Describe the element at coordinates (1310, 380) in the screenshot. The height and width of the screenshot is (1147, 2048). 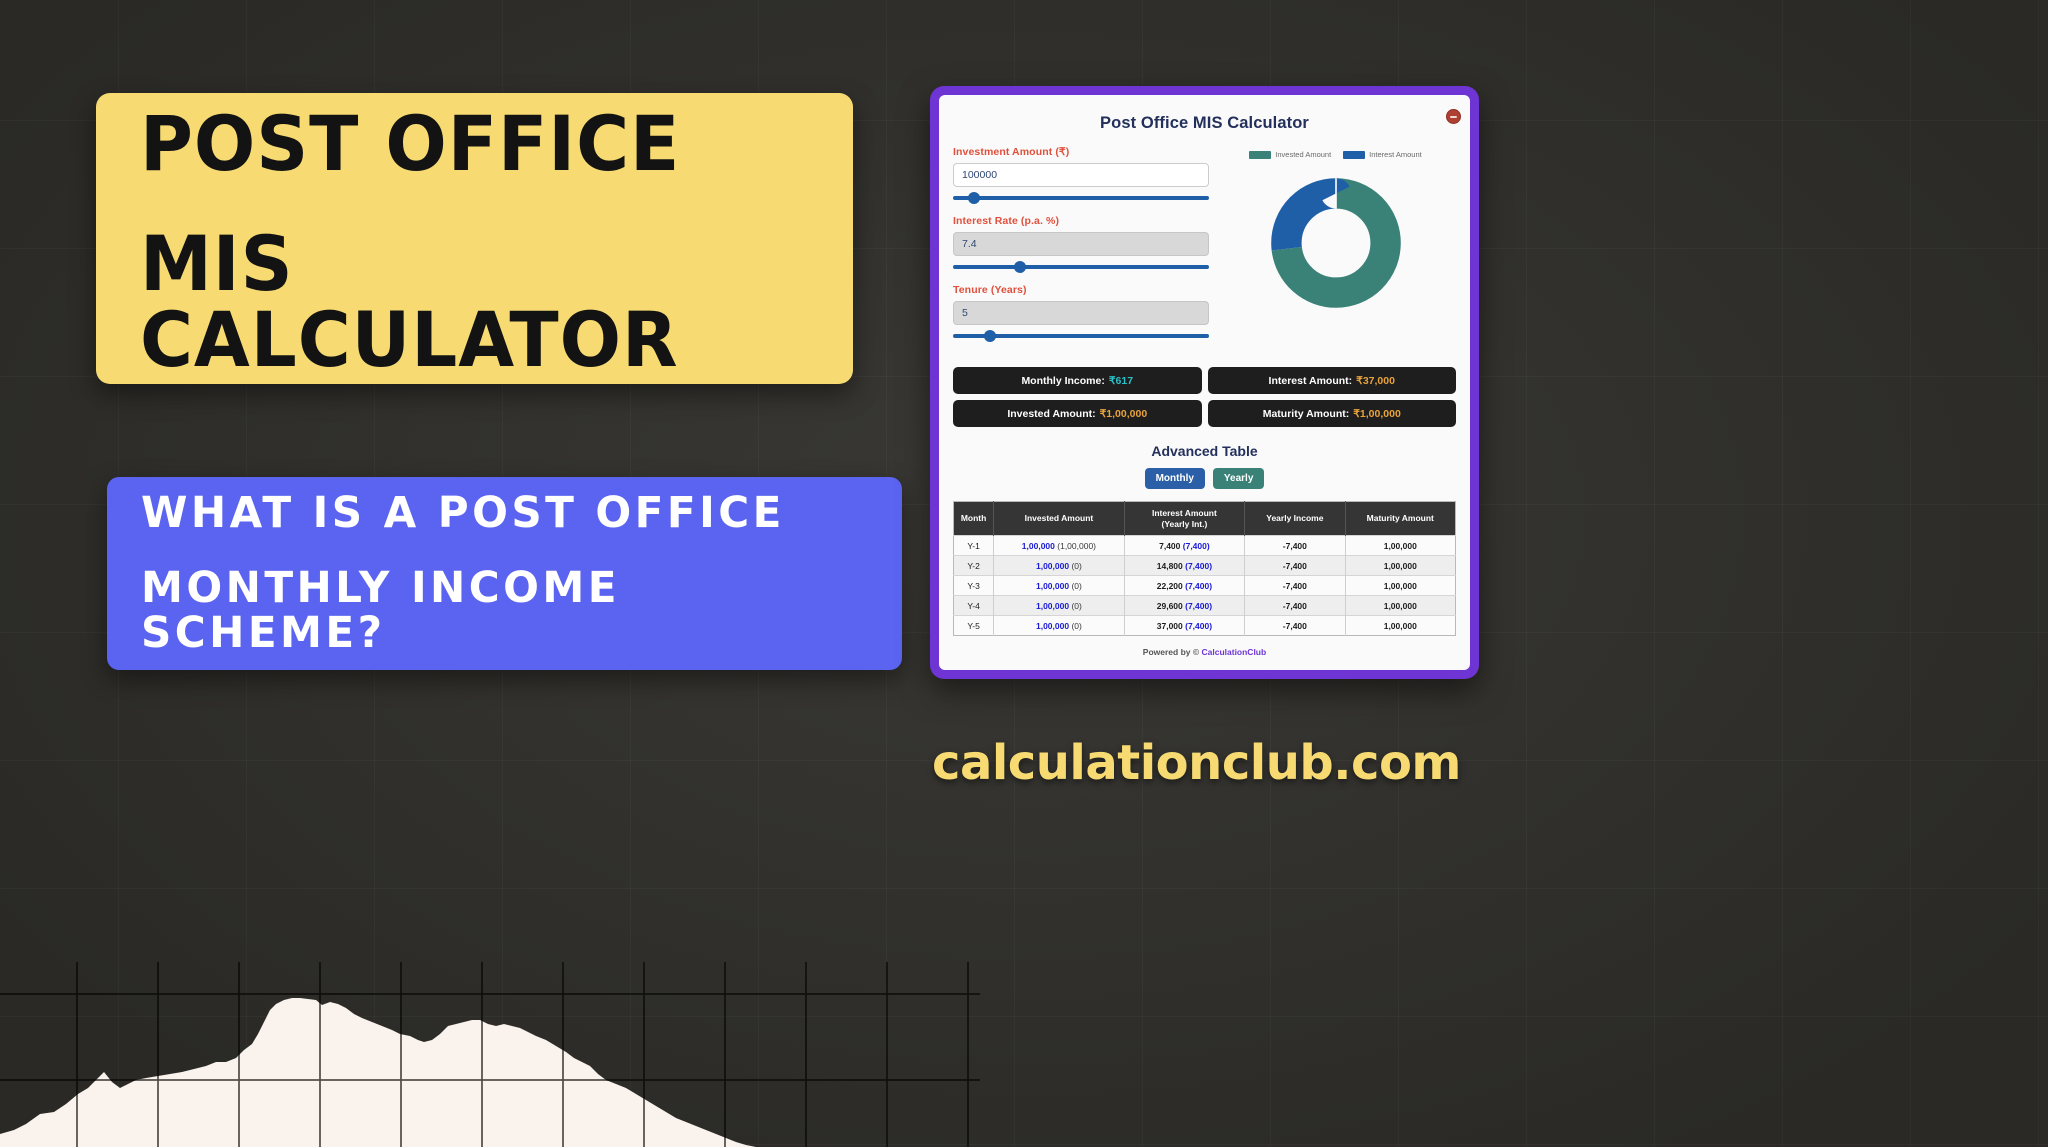
I see `result-label-interest-amount: Interest Amount:` at that location.